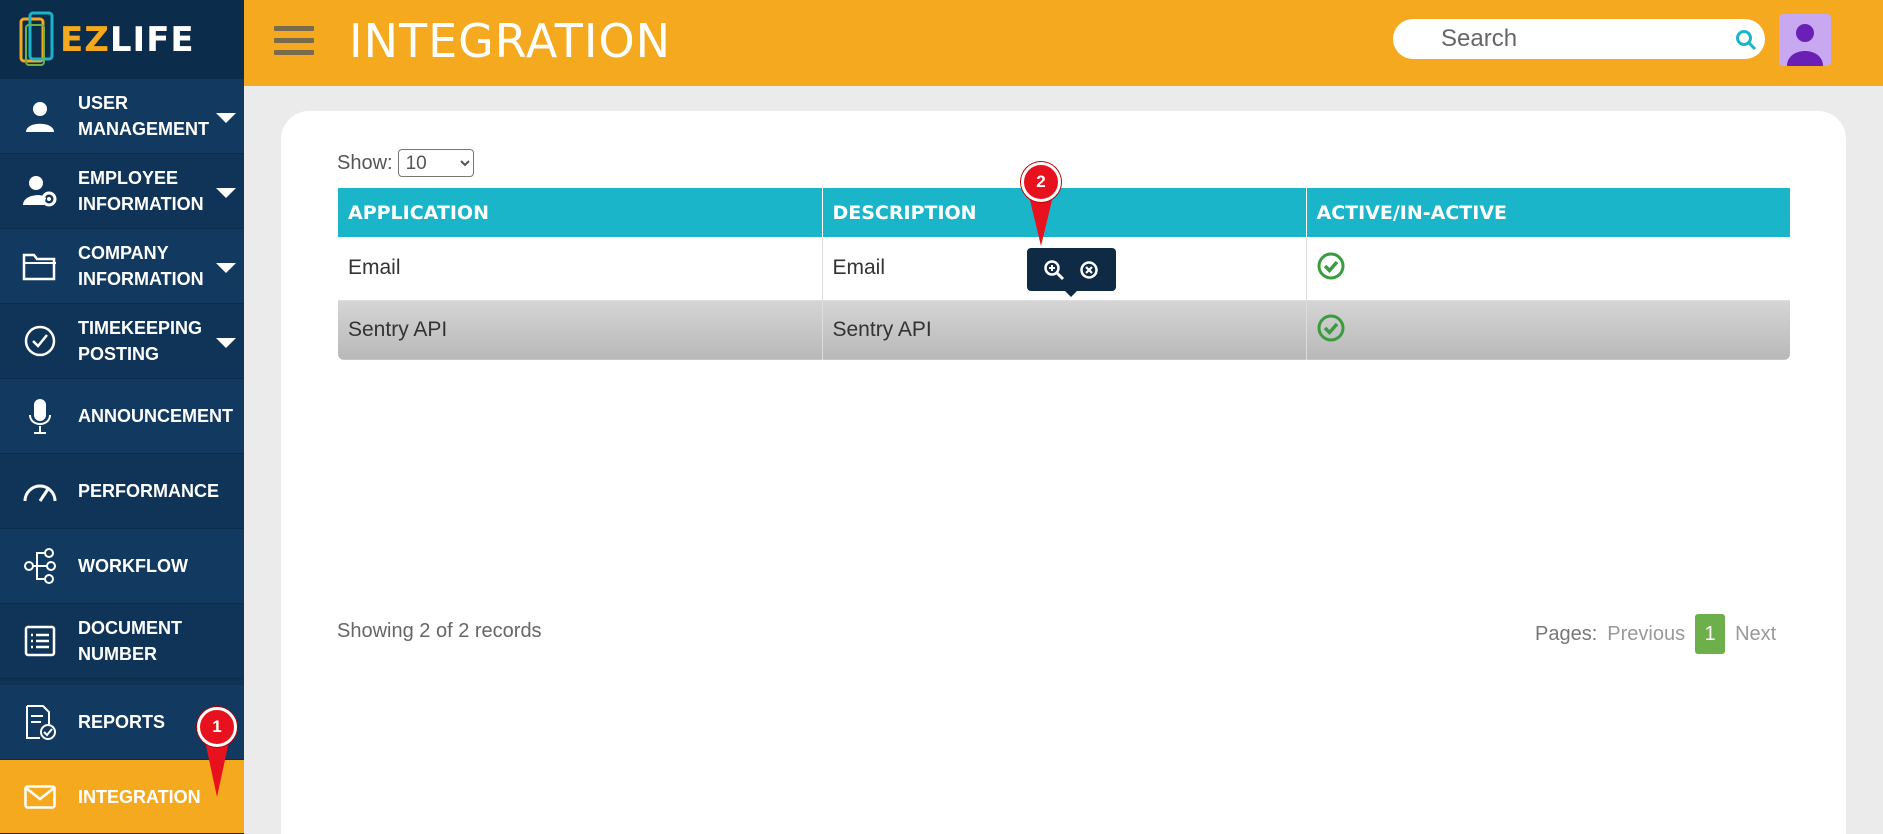 The height and width of the screenshot is (834, 1883). Describe the element at coordinates (1755, 634) in the screenshot. I see `next-page-link: Next` at that location.